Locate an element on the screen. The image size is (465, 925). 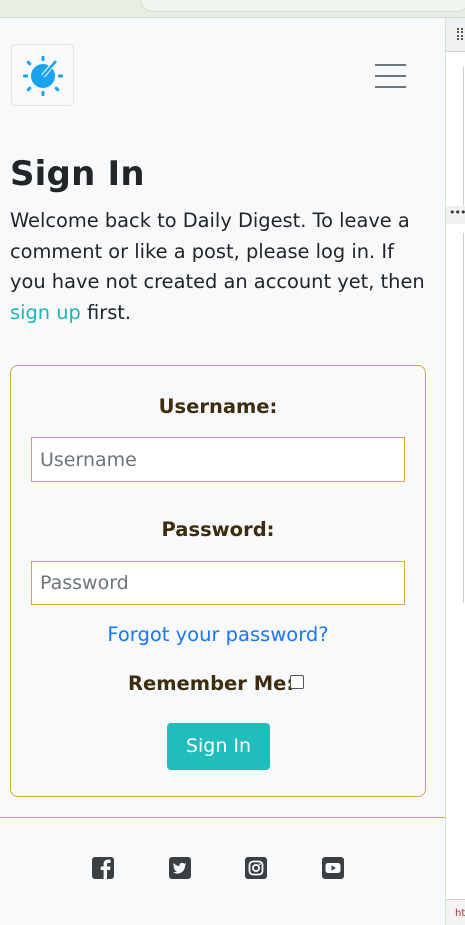
instagram-link is located at coordinates (256, 868).